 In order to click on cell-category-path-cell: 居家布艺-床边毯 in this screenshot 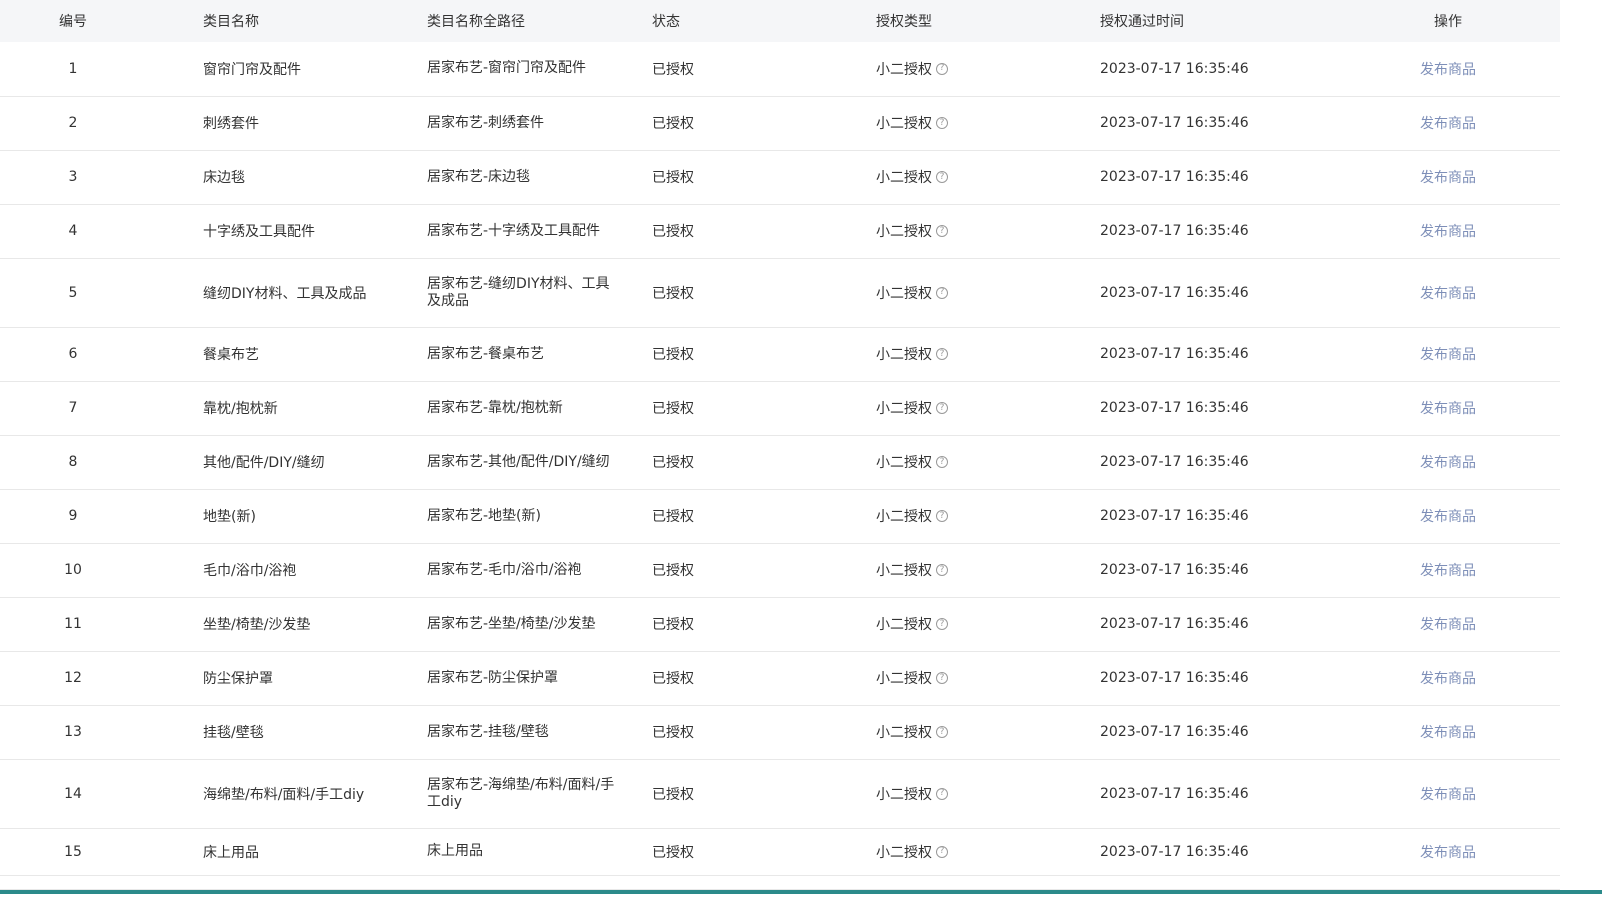, I will do `click(539, 177)`.